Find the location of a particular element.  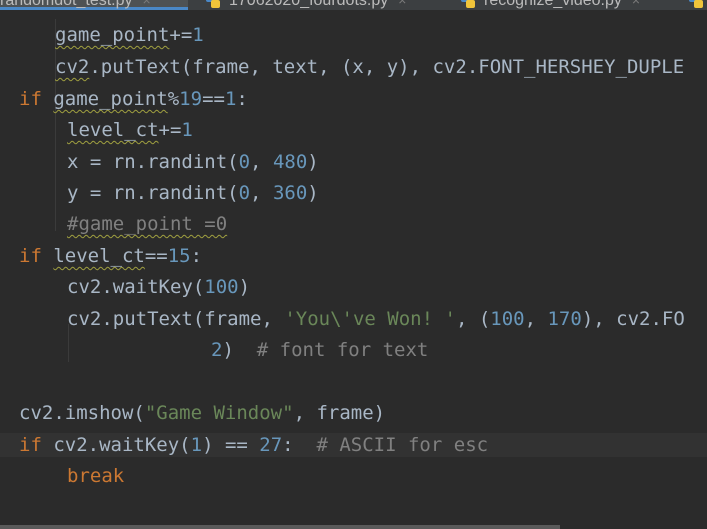

code-token: 'You\'ve Won! ' is located at coordinates (370, 319).